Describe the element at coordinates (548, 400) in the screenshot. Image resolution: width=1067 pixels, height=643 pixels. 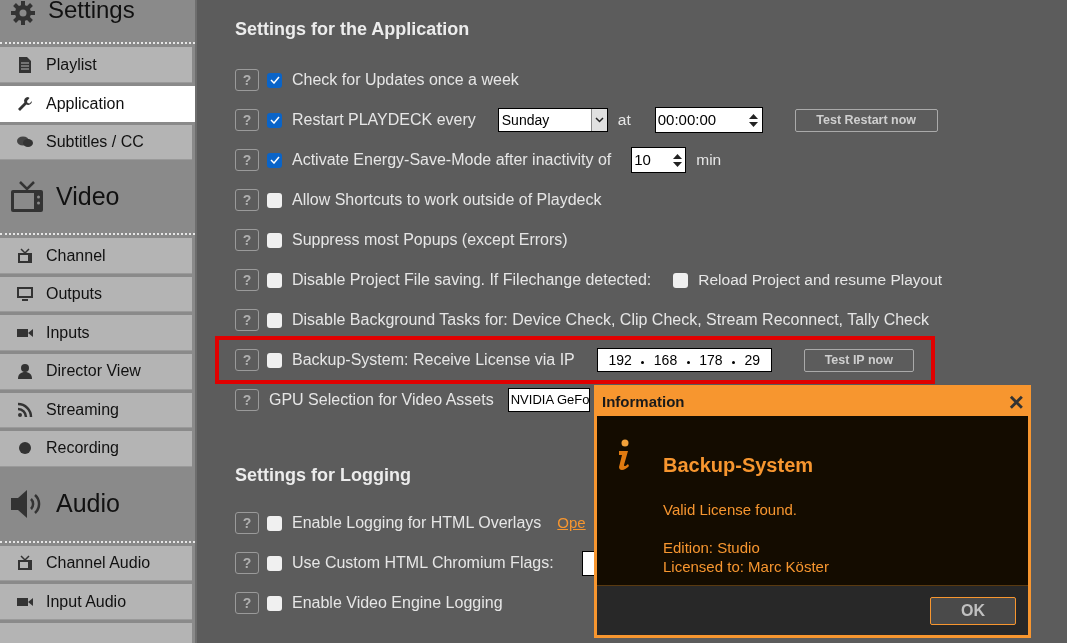
I see `dropdown: NVIDIA GeFo` at that location.